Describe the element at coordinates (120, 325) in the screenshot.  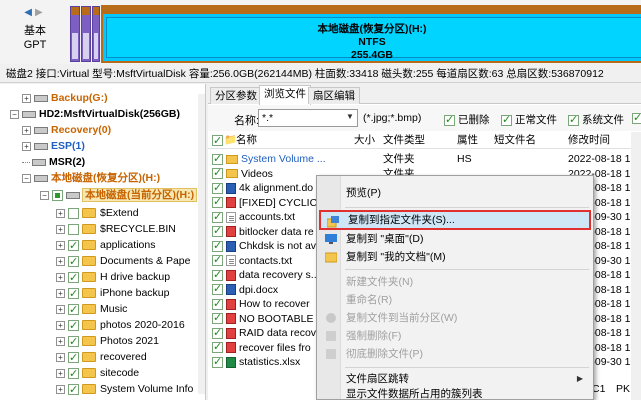
I see `tree-folder: +photos 2020-2016` at that location.